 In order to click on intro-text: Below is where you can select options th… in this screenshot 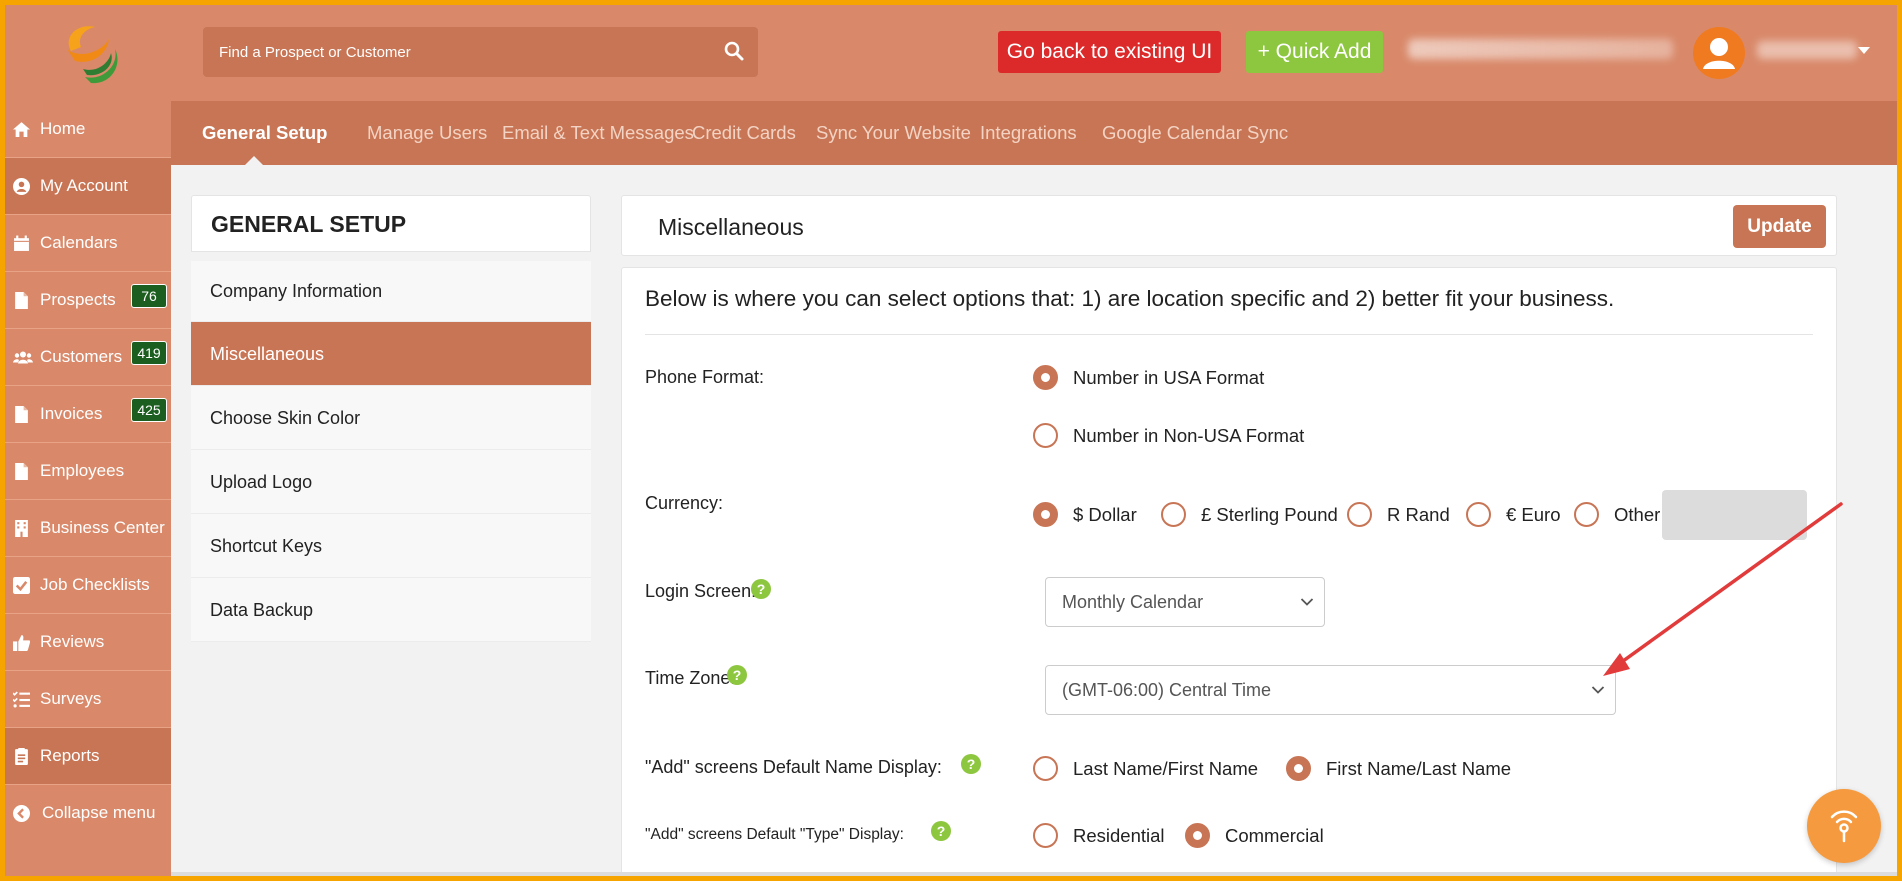, I will do `click(1130, 298)`.